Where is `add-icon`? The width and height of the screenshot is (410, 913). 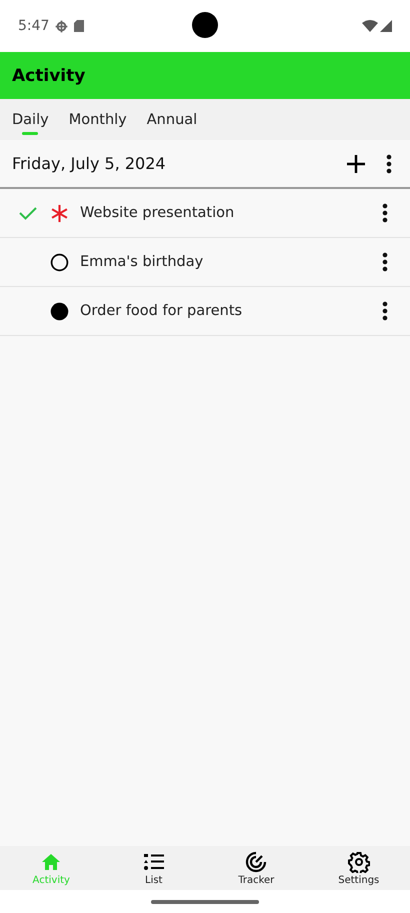 add-icon is located at coordinates (356, 164).